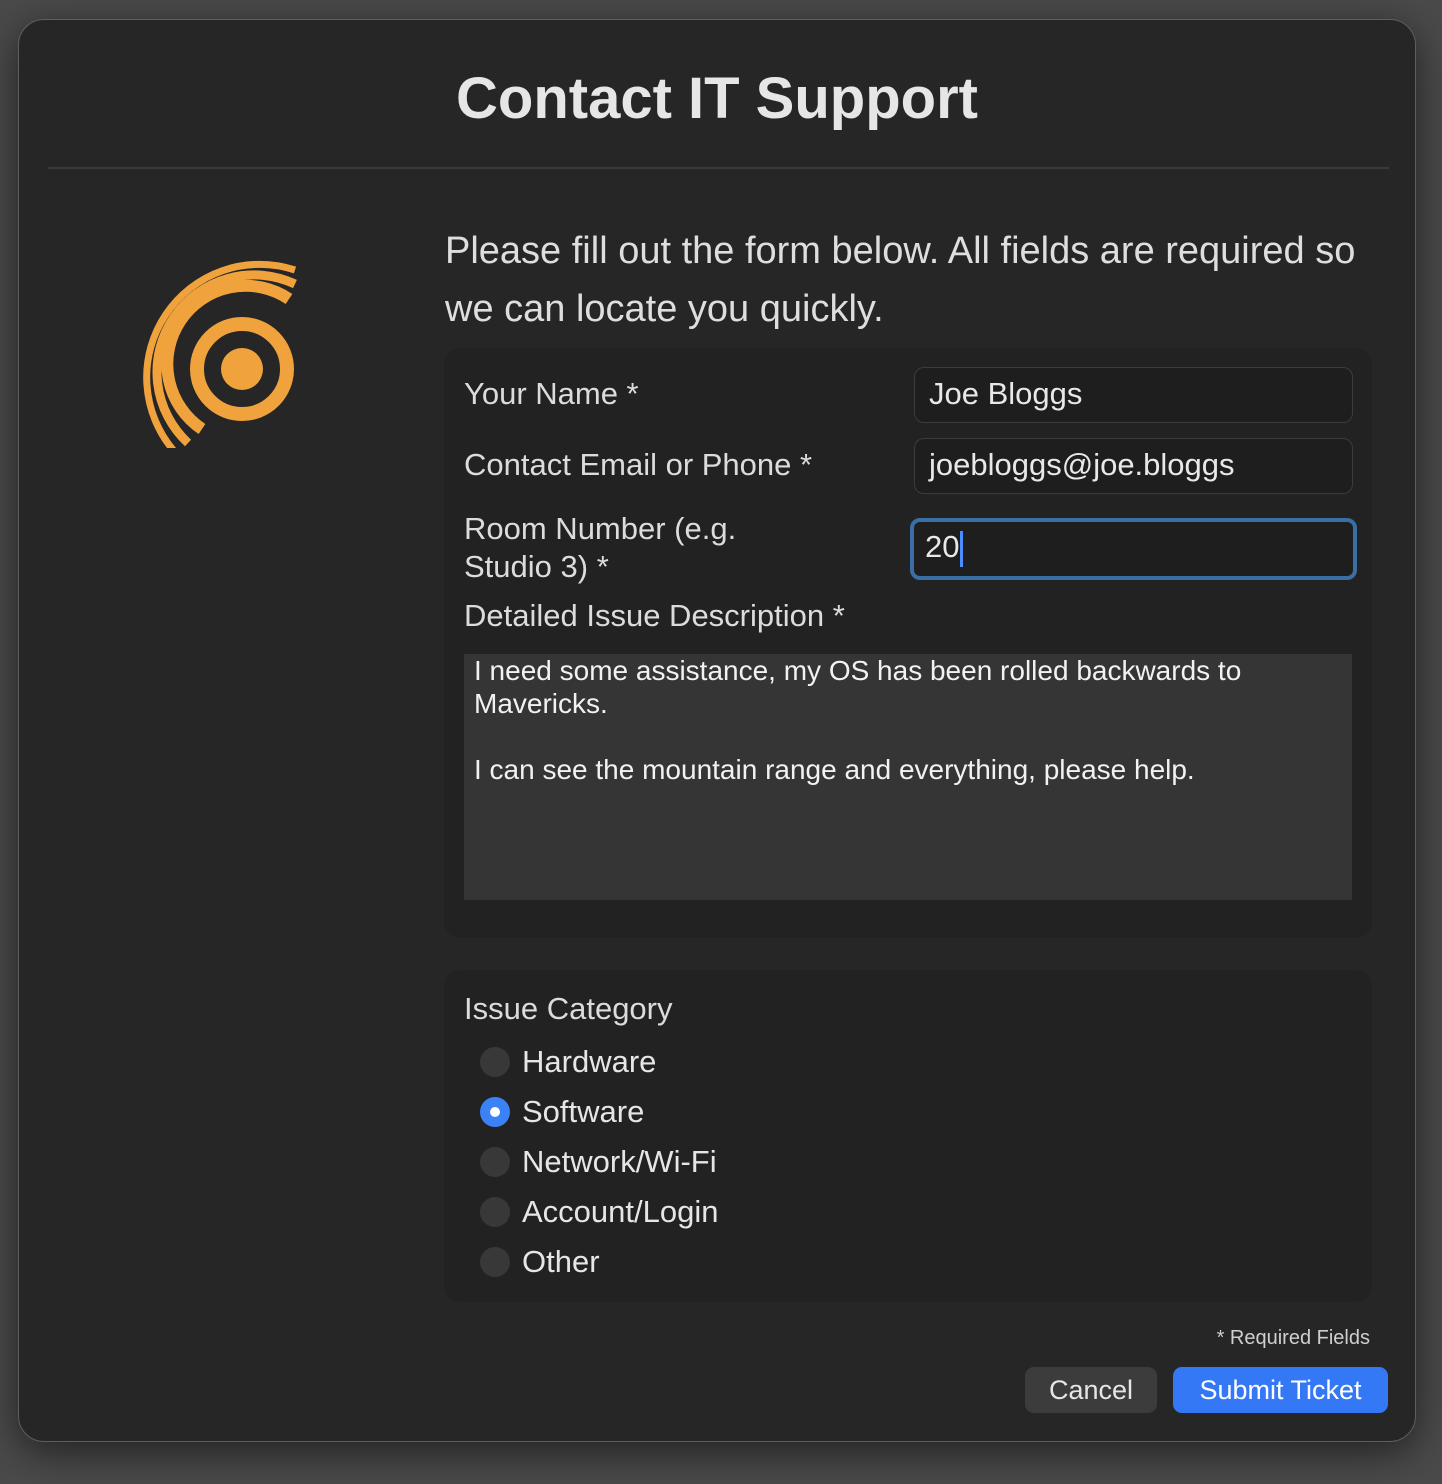 Image resolution: width=1442 pixels, height=1484 pixels. Describe the element at coordinates (1133, 549) in the screenshot. I see `room-number-input: 20` at that location.